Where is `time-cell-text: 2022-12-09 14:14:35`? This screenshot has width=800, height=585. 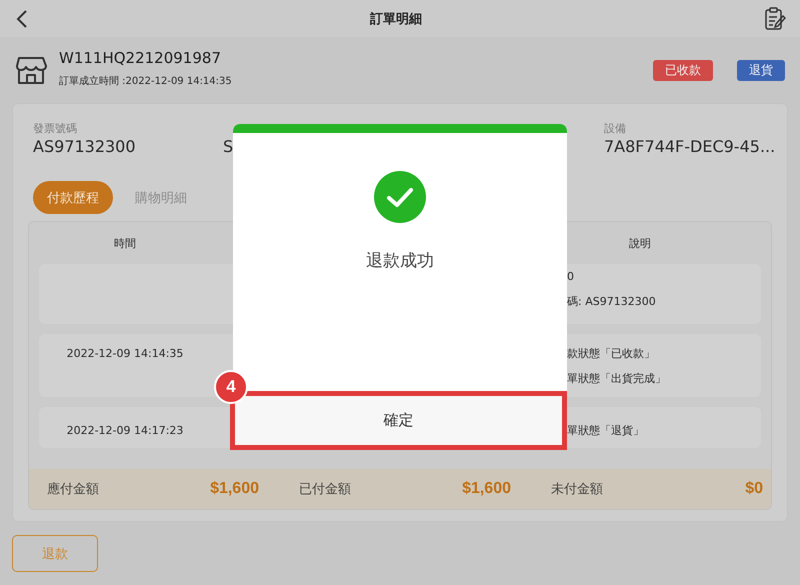
time-cell-text: 2022-12-09 14:14:35 is located at coordinates (125, 354).